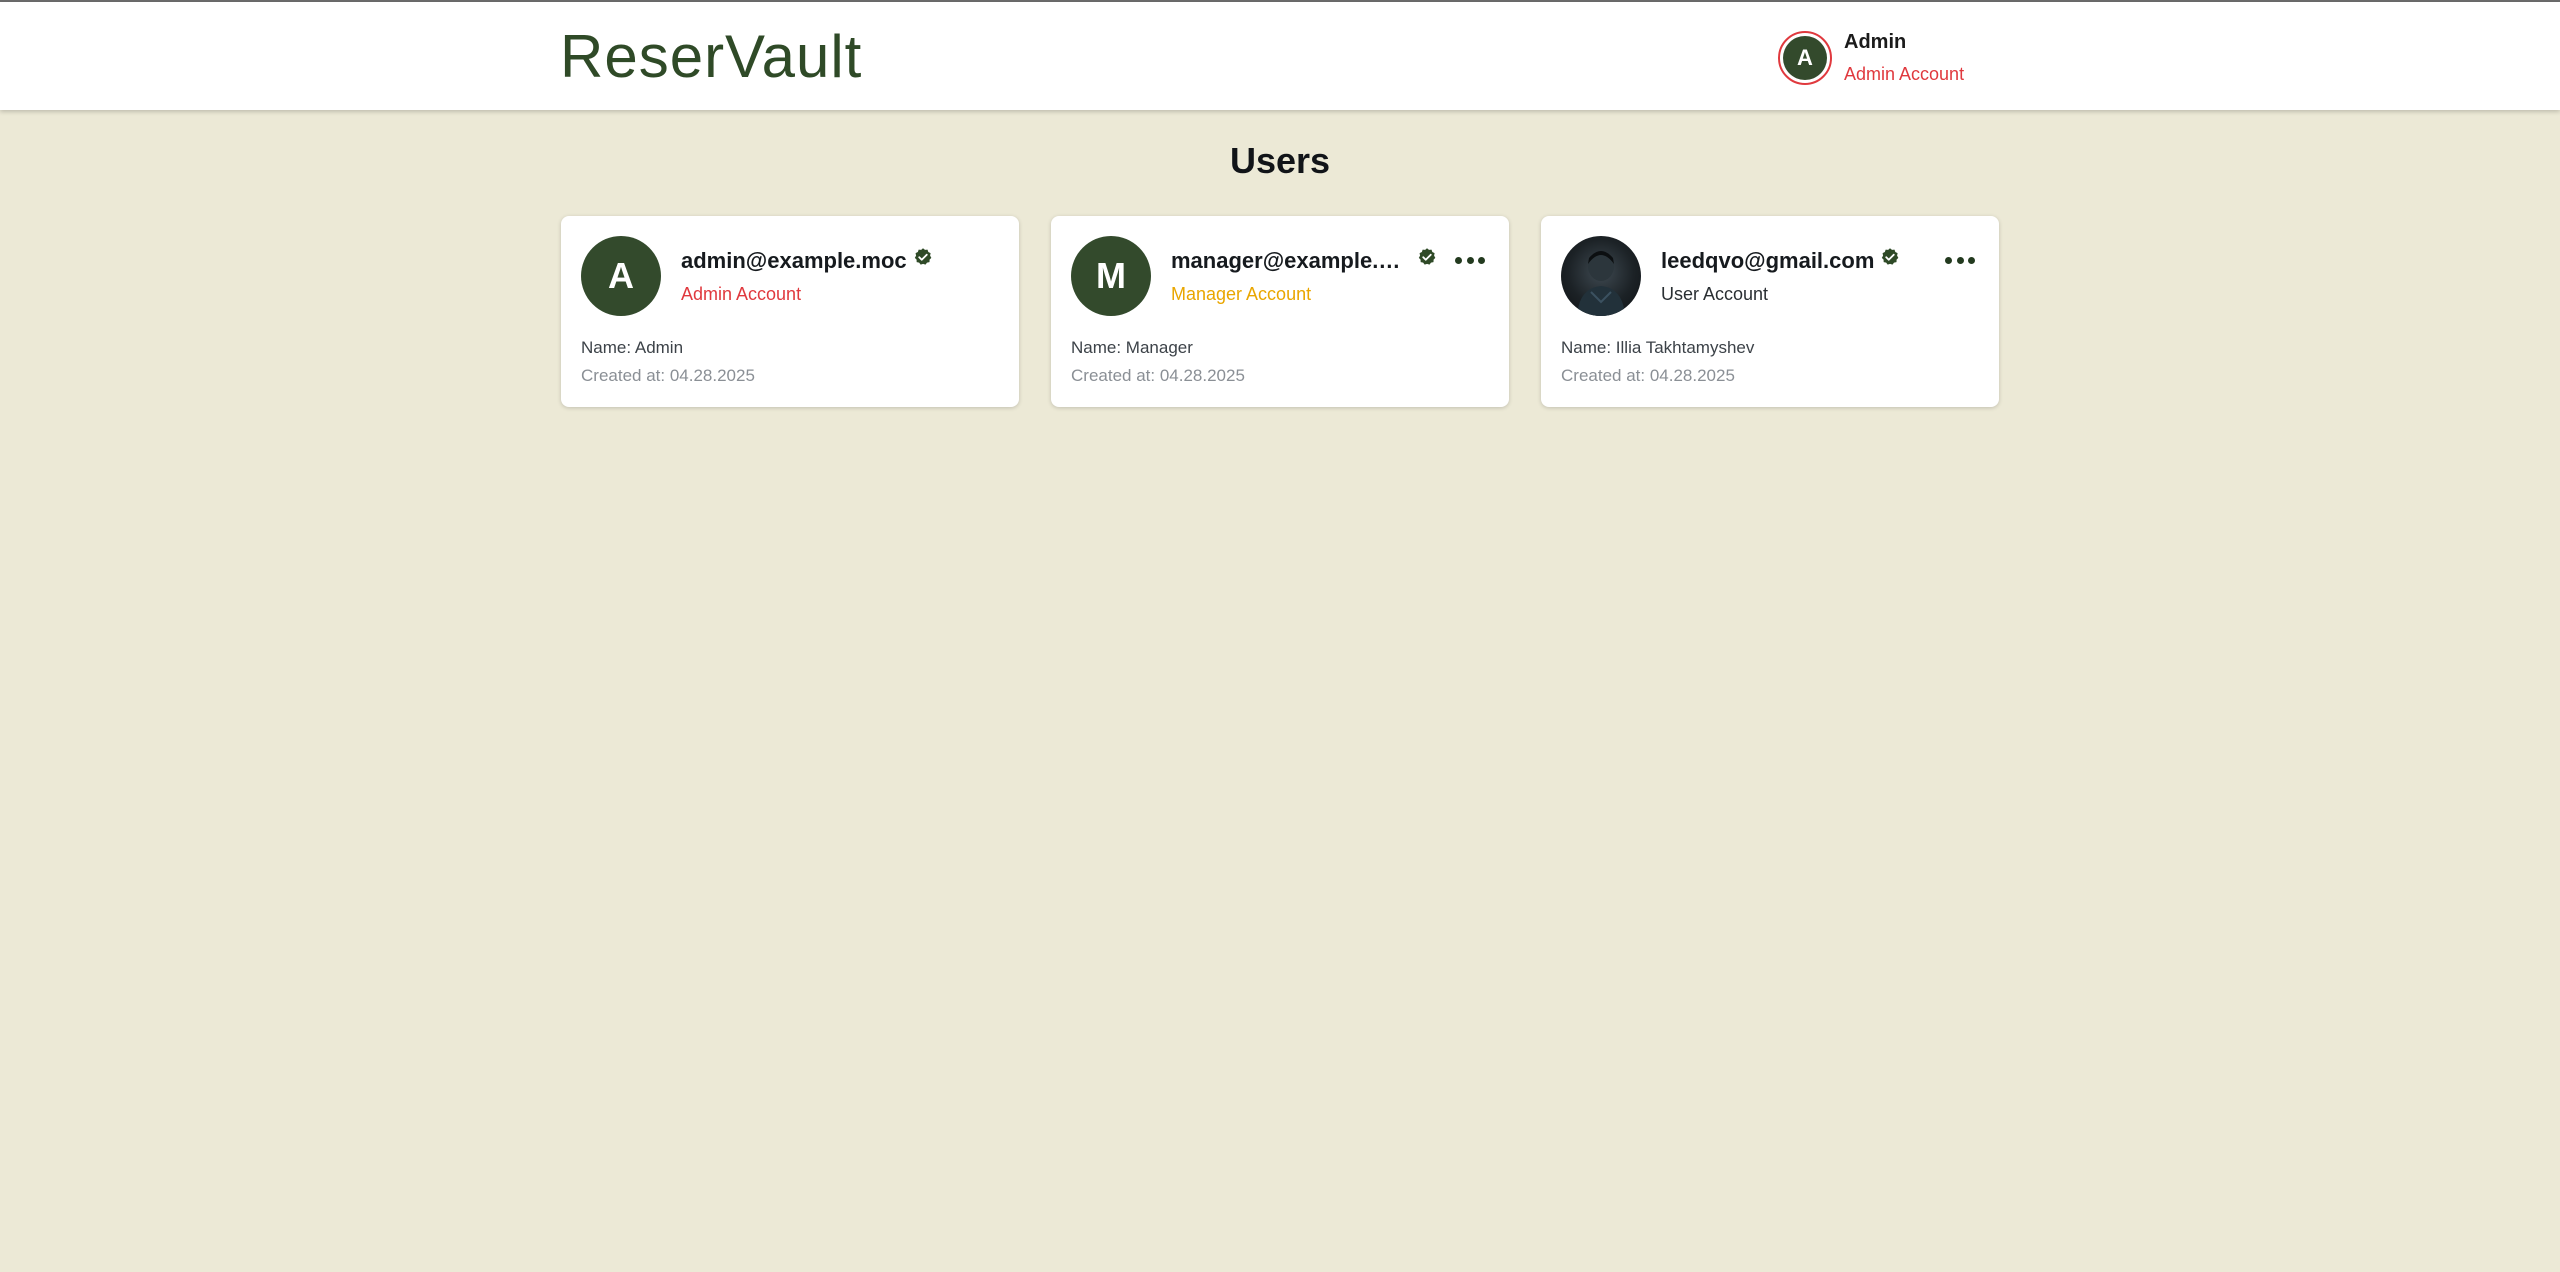 Image resolution: width=2560 pixels, height=1272 pixels. I want to click on user-avatar-photo, so click(1601, 276).